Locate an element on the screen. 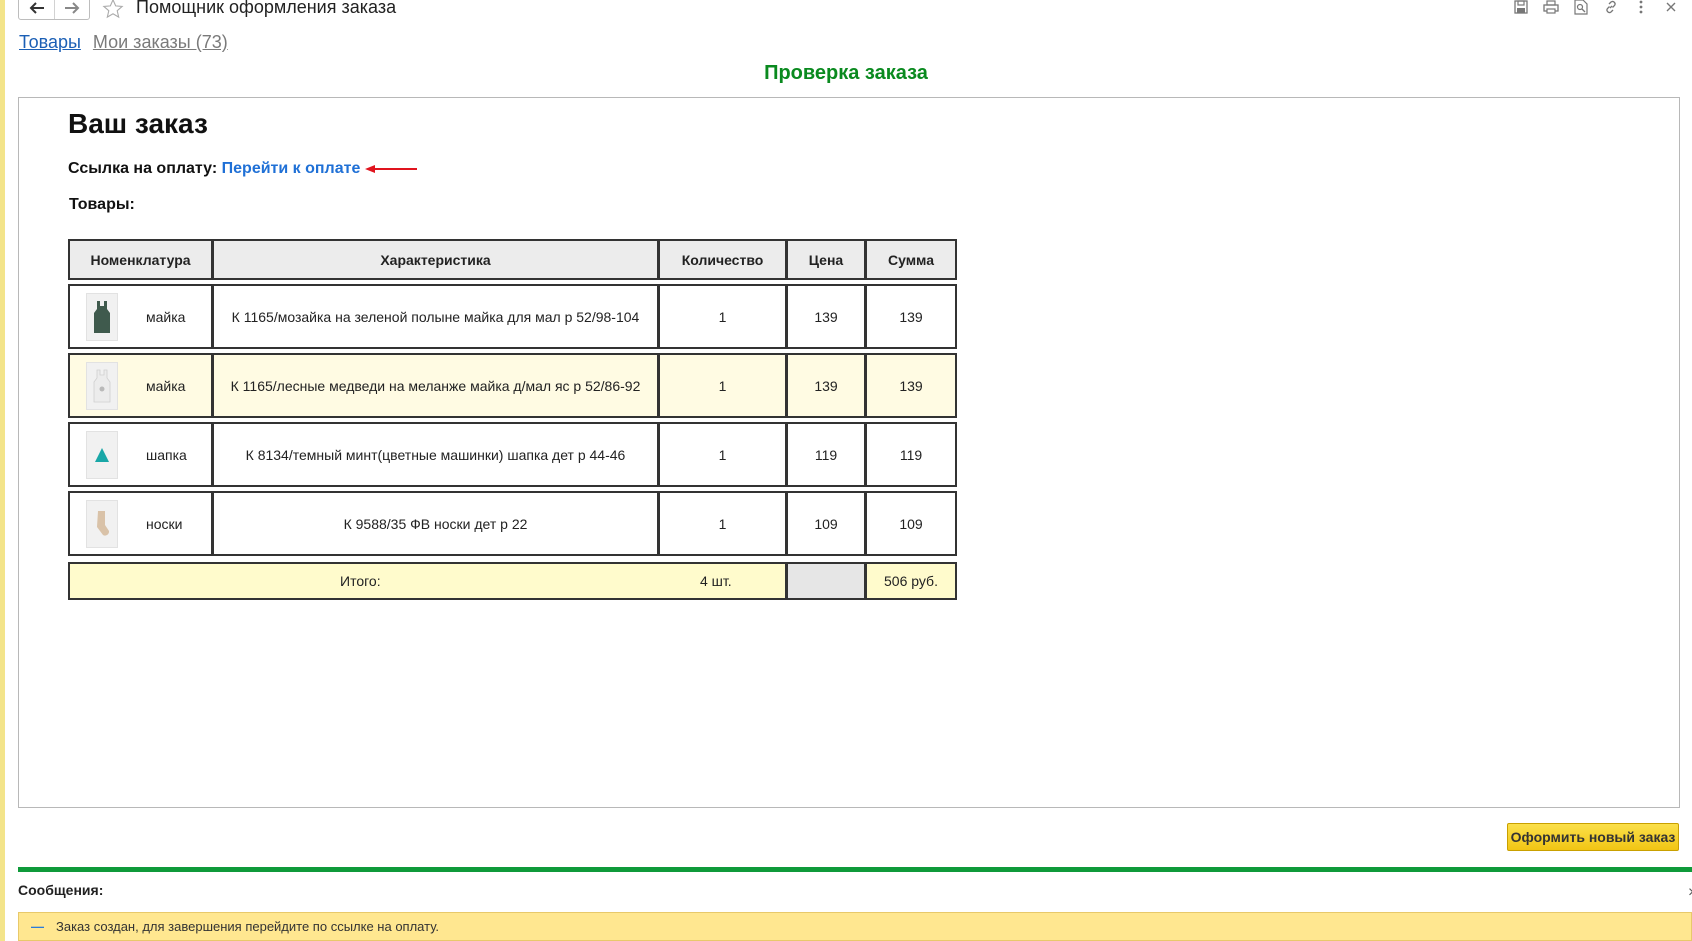 Image resolution: width=1692 pixels, height=941 pixels. nomenclature-name: носки is located at coordinates (164, 523).